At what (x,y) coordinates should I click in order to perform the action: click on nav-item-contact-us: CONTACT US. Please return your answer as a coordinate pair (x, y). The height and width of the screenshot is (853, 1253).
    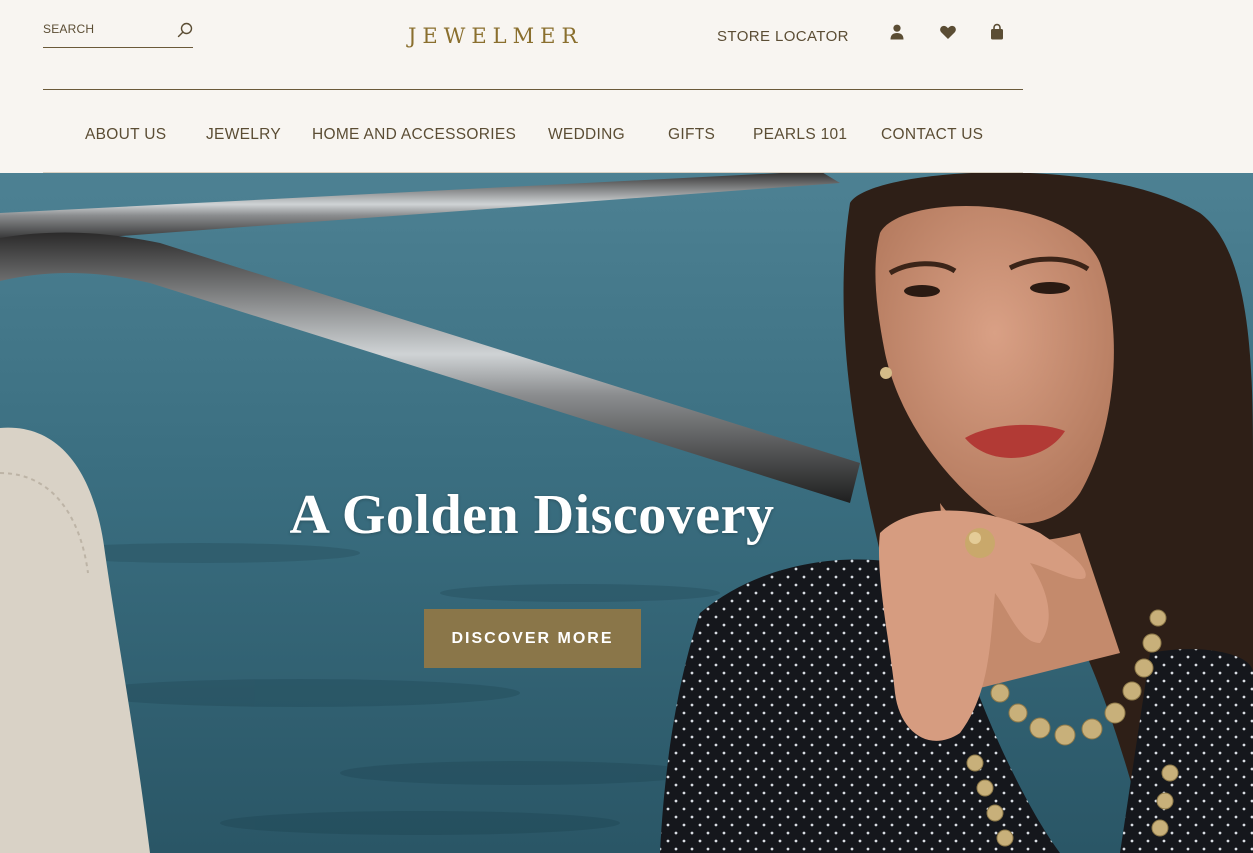
    Looking at the image, I should click on (932, 135).